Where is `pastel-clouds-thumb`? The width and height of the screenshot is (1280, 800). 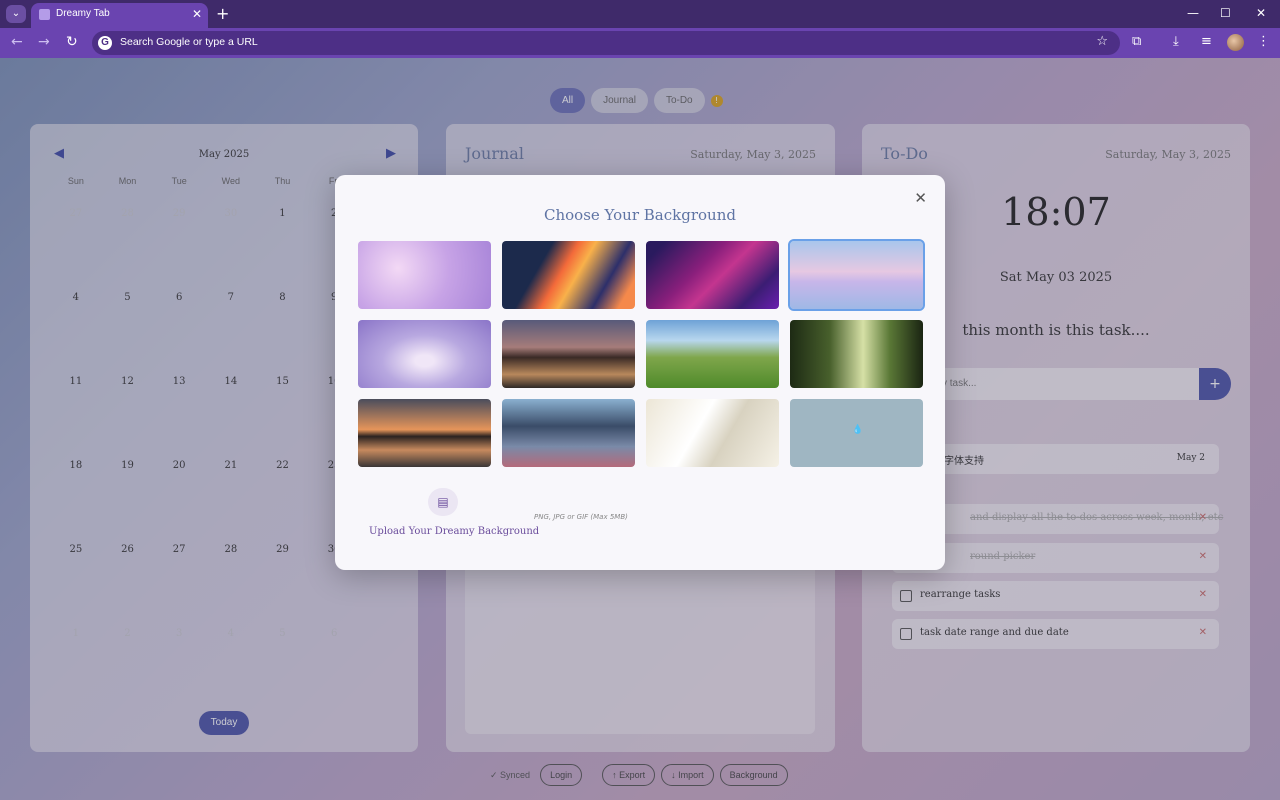 pastel-clouds-thumb is located at coordinates (856, 275).